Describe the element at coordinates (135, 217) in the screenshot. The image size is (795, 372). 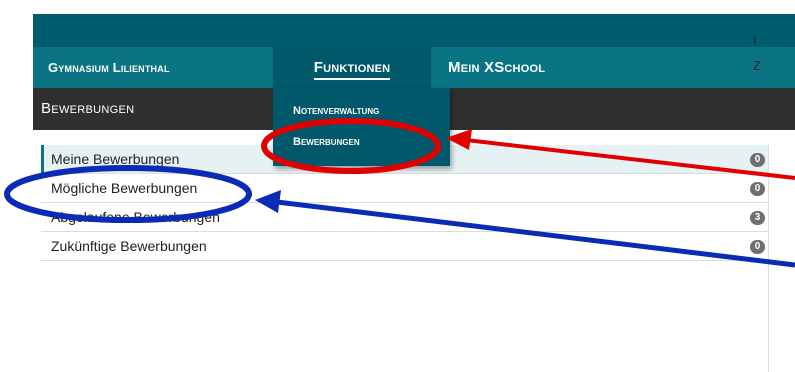
I see `list-item-label: Abgelaufene Bewerbungen` at that location.